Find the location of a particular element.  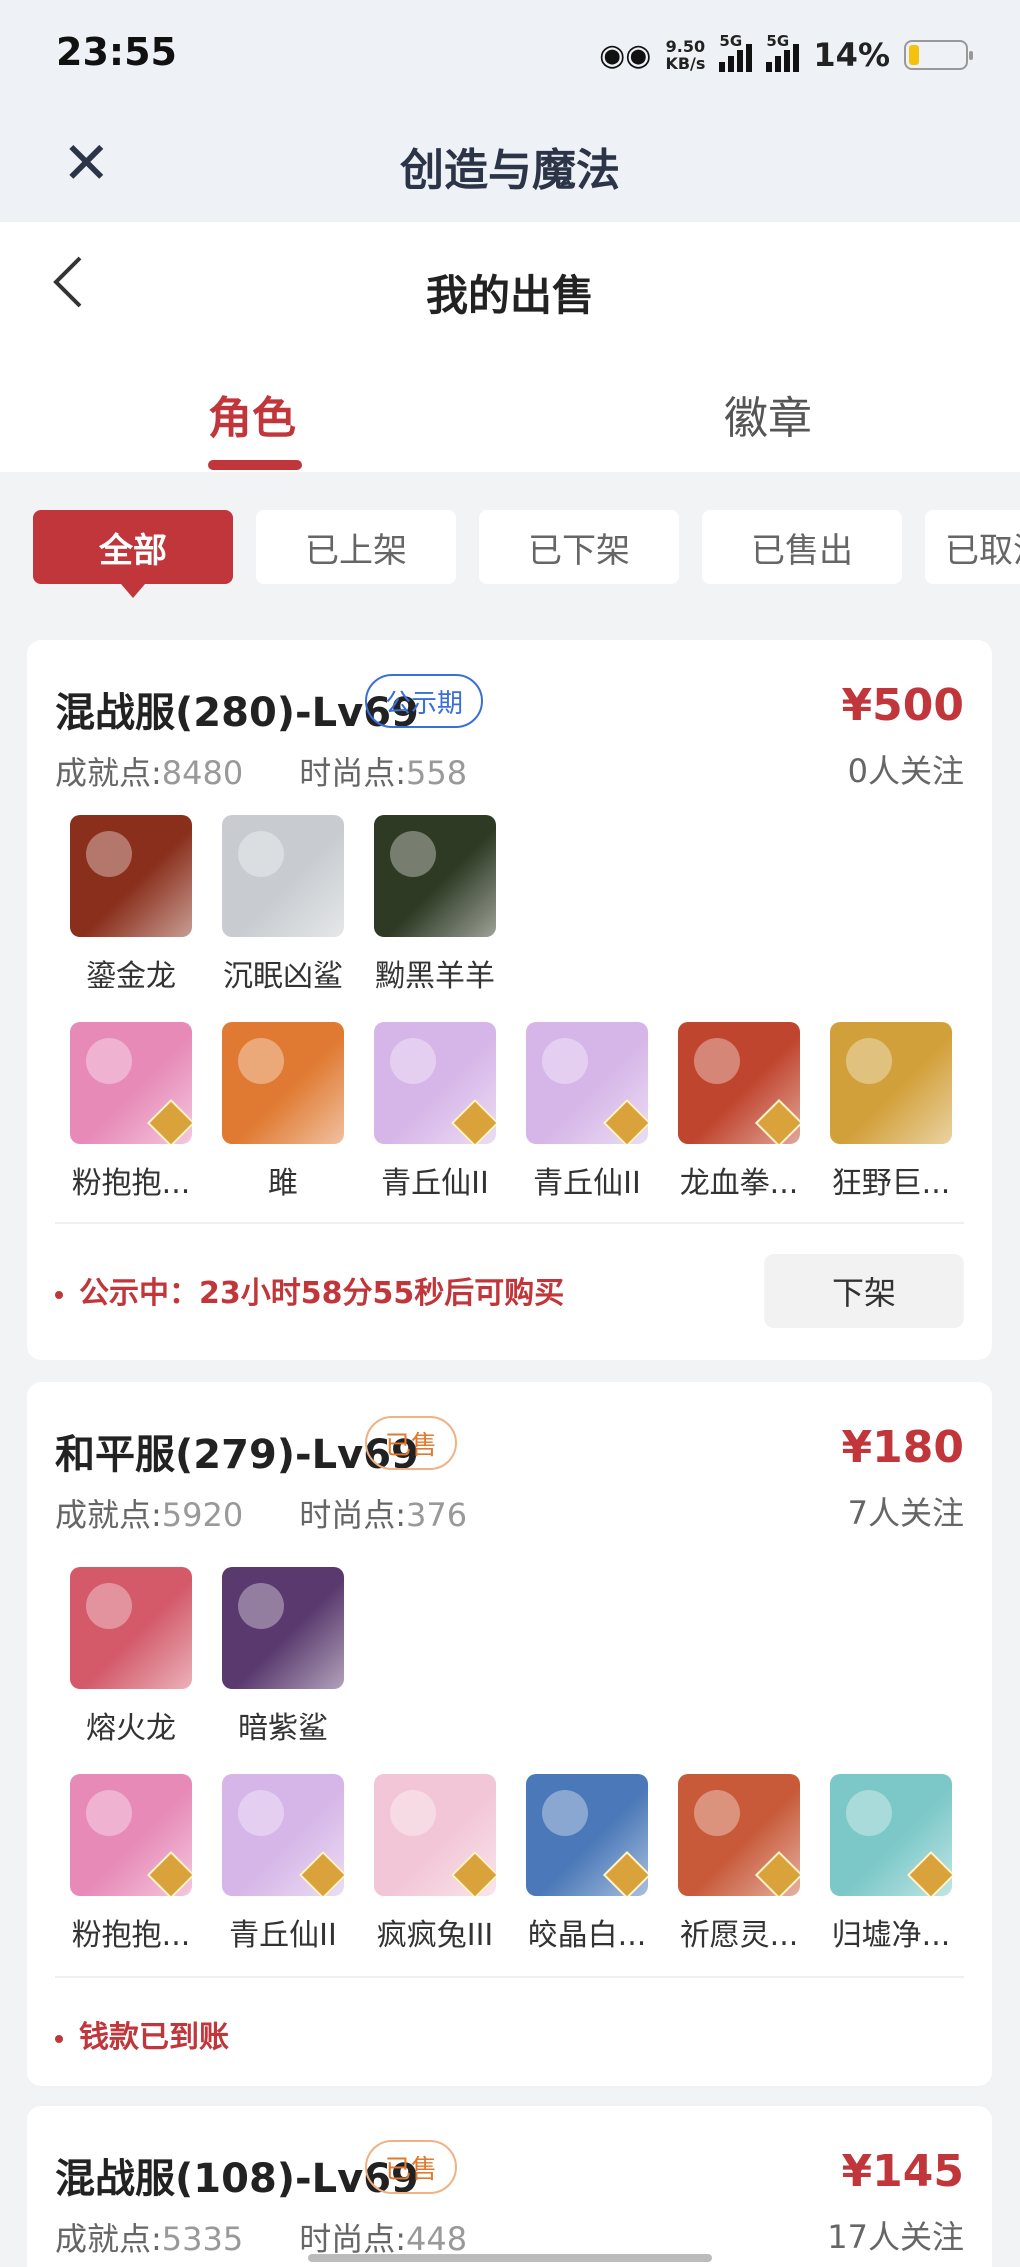

battery-icon is located at coordinates (938, 55).